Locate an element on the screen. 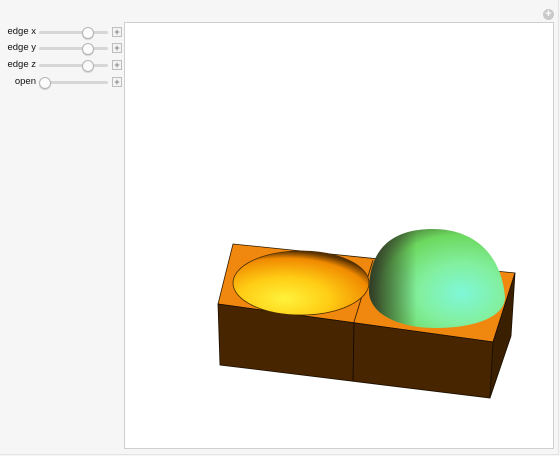  slider-edge-x is located at coordinates (73, 33).